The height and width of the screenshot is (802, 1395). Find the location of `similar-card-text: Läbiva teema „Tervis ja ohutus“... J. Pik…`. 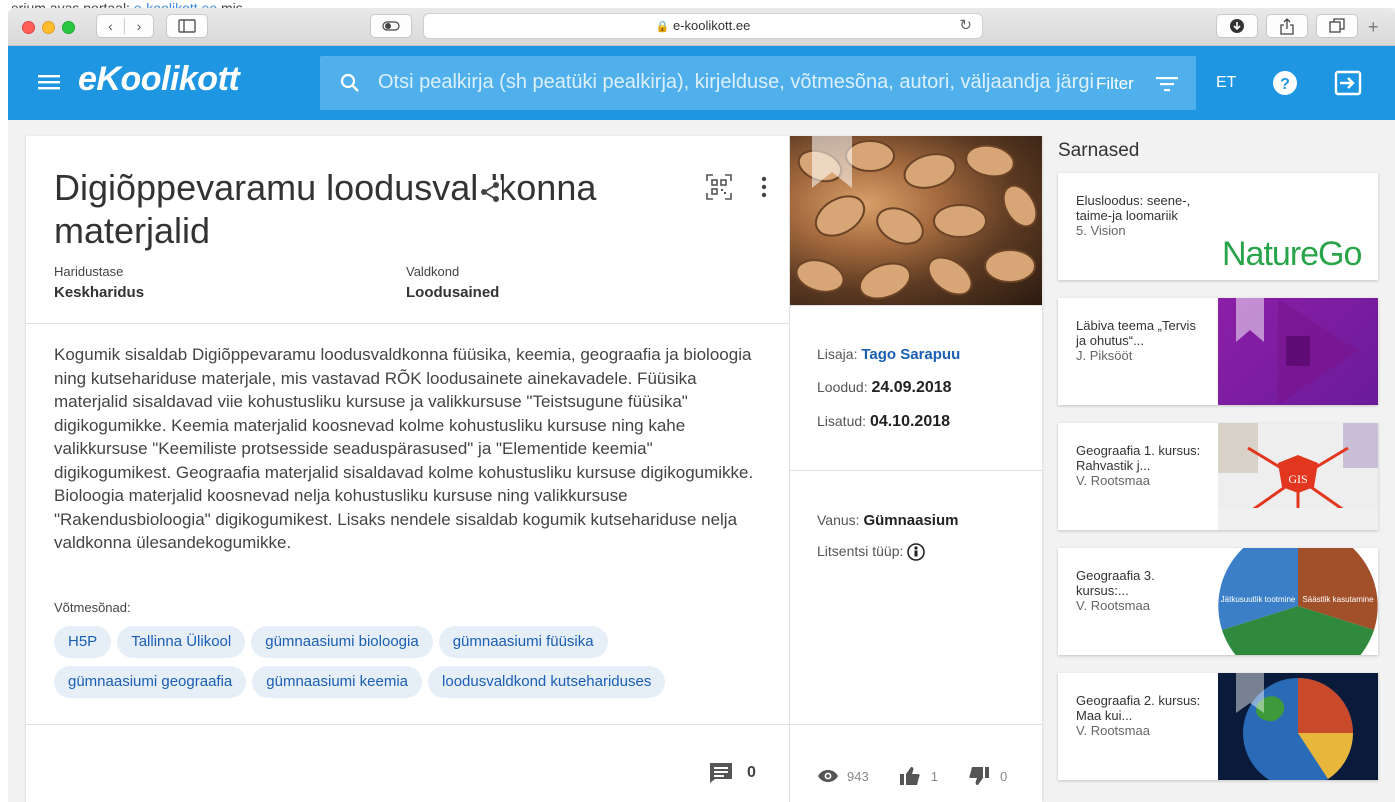

similar-card-text: Läbiva teema „Tervis ja ohutus“... J. Pik… is located at coordinates (1141, 340).